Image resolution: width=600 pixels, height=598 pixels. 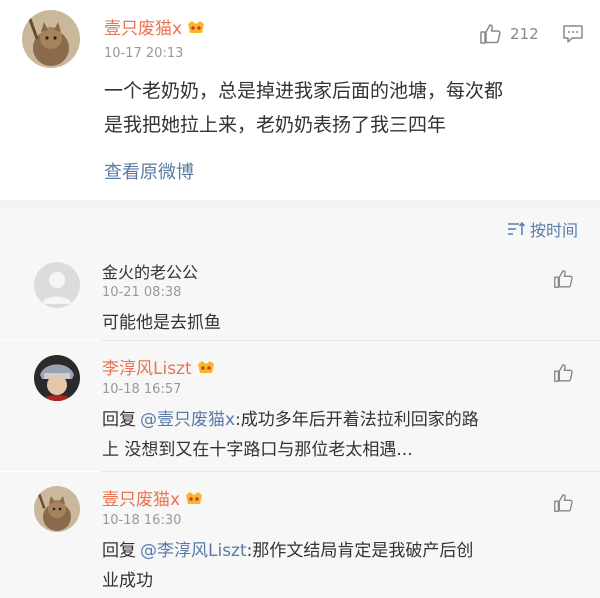 I want to click on comment-text-line-1: 回复 @李淳风Liszt:那作文结局肯定是我破产后创, so click(x=287, y=551).